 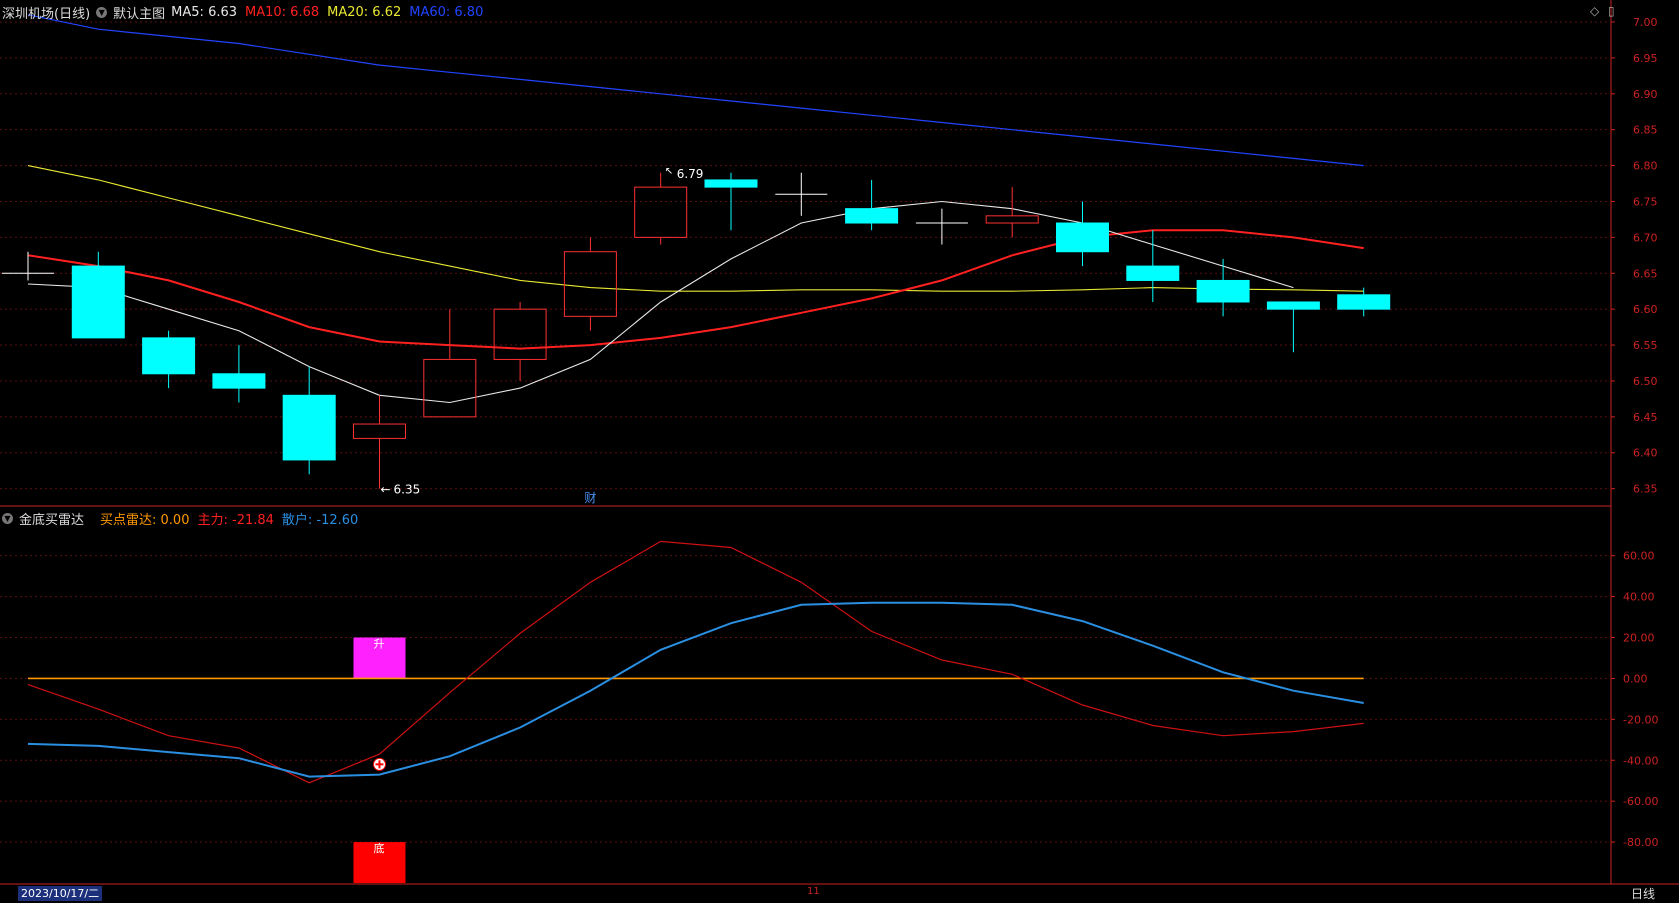 What do you see at coordinates (320, 520) in the screenshot?
I see `indicator-legend-item: 散户: -12.60` at bounding box center [320, 520].